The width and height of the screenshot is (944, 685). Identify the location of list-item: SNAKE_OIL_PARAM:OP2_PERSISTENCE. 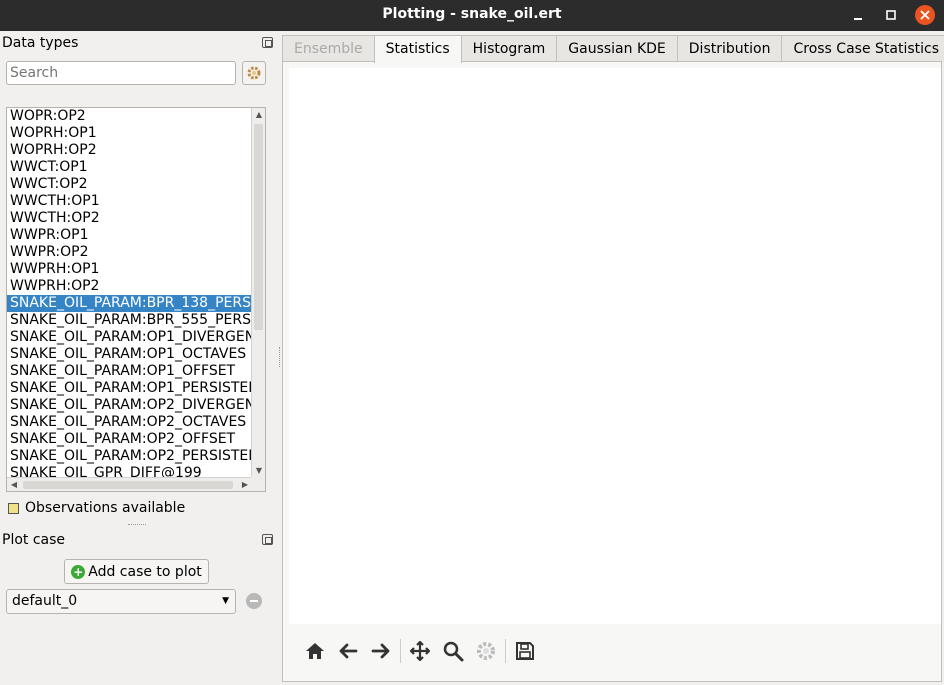
(129, 456).